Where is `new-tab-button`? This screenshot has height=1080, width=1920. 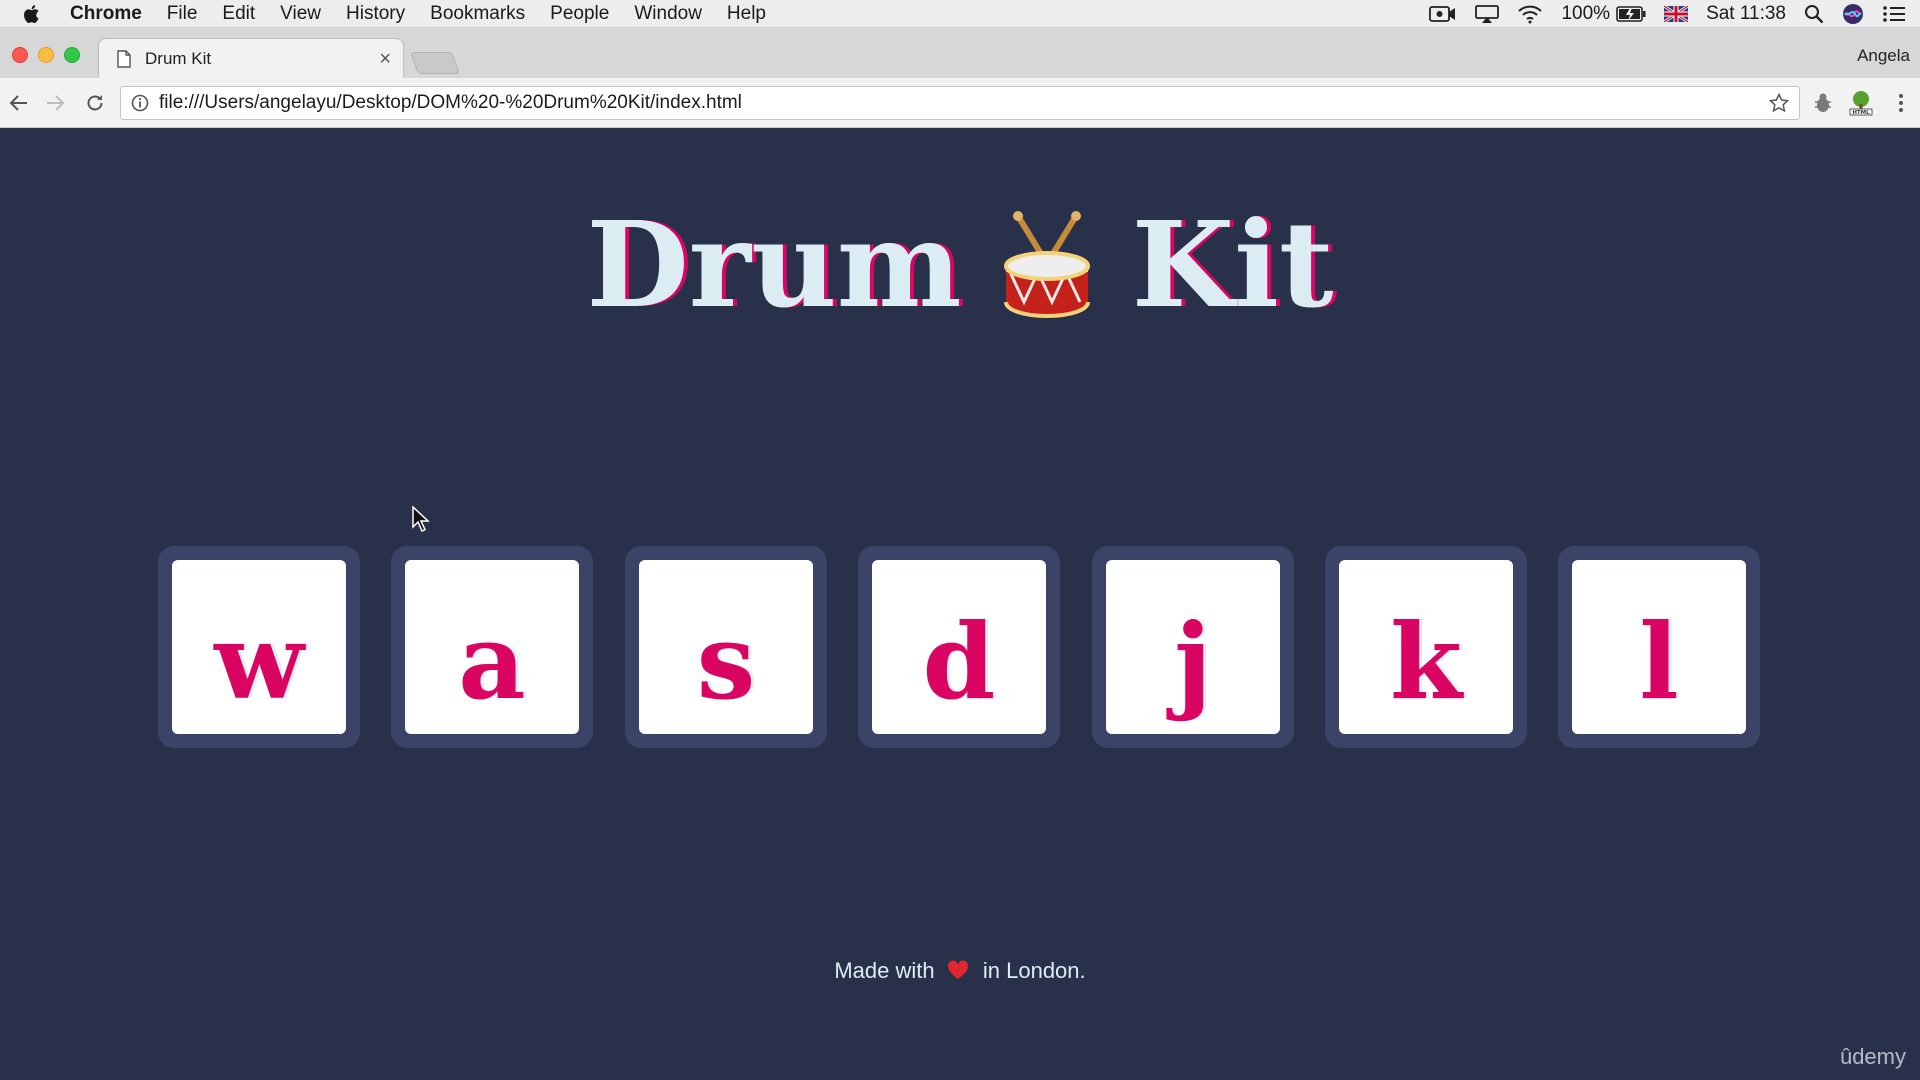 new-tab-button is located at coordinates (435, 63).